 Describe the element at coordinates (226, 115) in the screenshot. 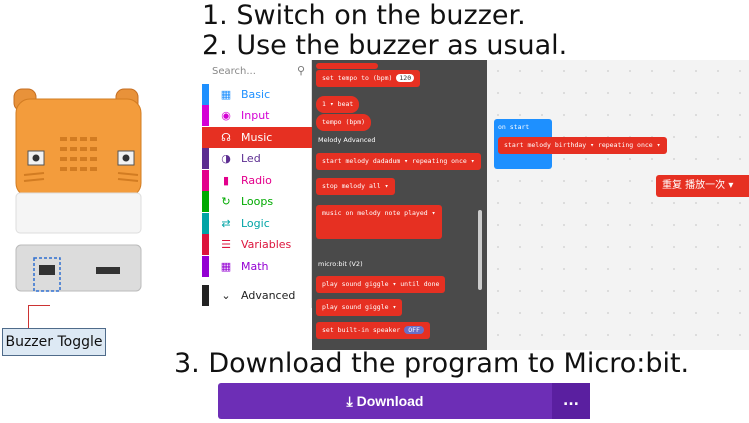

I see `target-icon: ◉` at that location.